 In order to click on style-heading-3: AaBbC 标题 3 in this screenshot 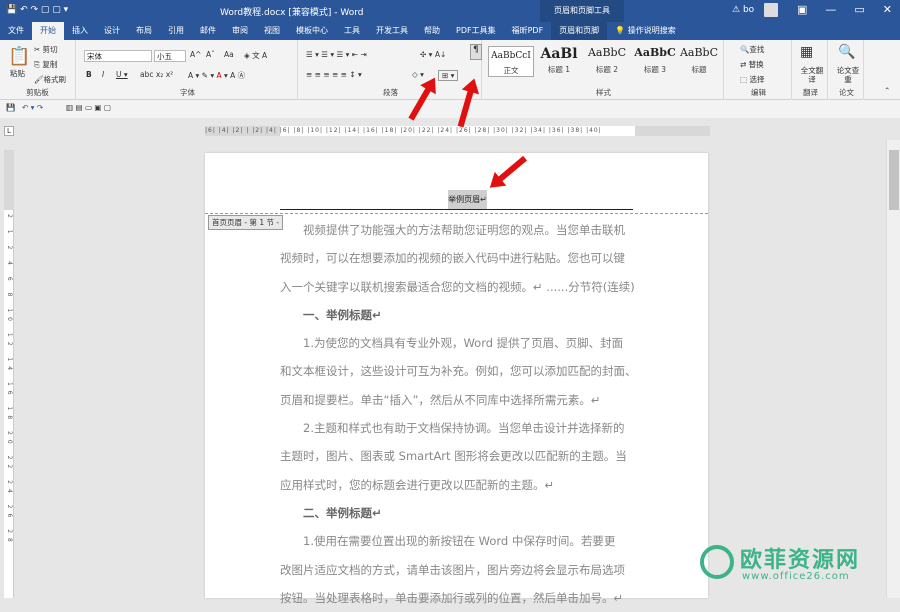, I will do `click(655, 60)`.